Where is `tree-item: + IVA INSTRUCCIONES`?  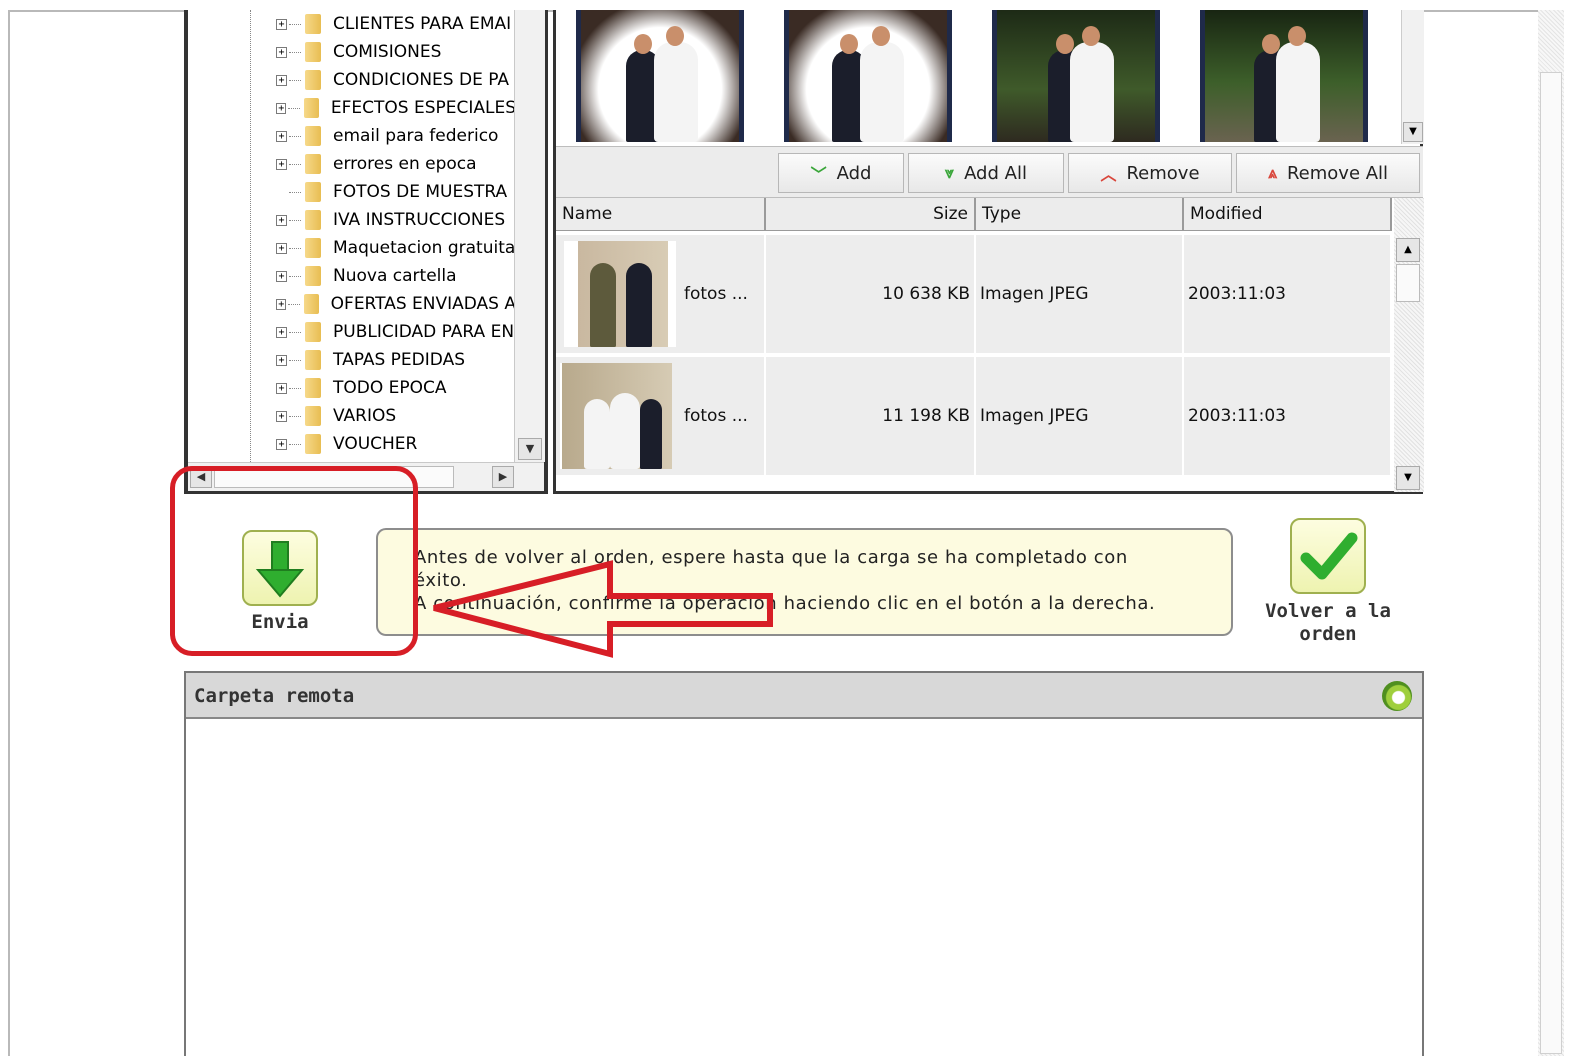 tree-item: + IVA INSTRUCCIONES is located at coordinates (395, 220).